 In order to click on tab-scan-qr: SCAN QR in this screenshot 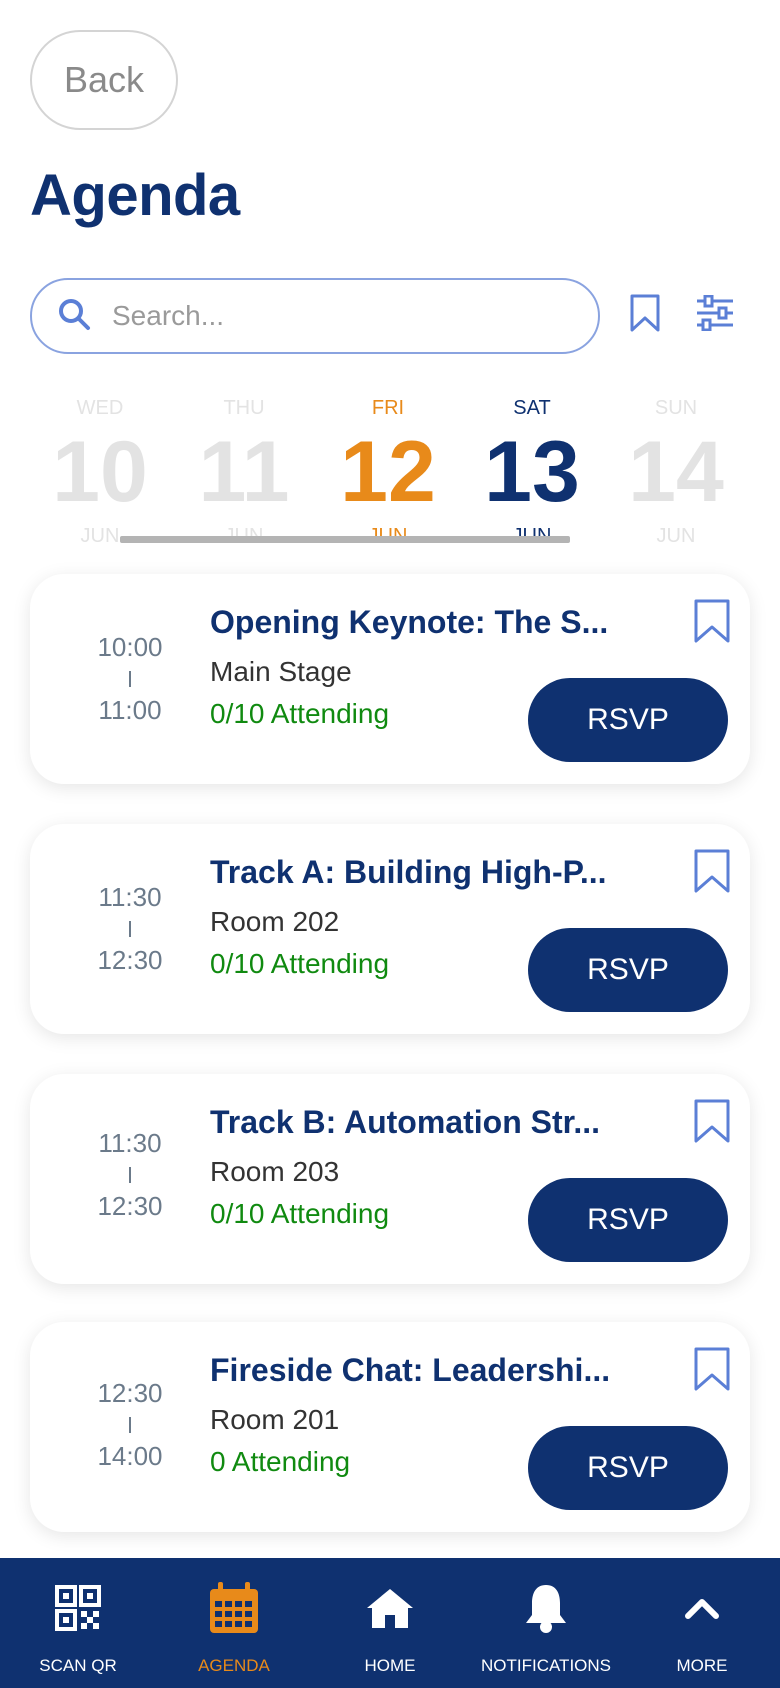, I will do `click(78, 1623)`.